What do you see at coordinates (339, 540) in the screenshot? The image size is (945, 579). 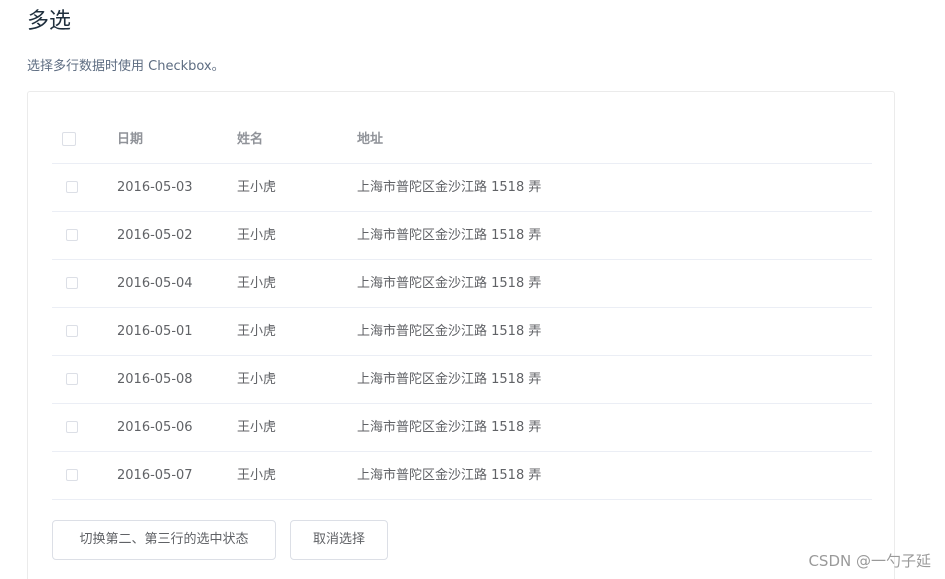 I see `clear-selection-button: 取消选择` at bounding box center [339, 540].